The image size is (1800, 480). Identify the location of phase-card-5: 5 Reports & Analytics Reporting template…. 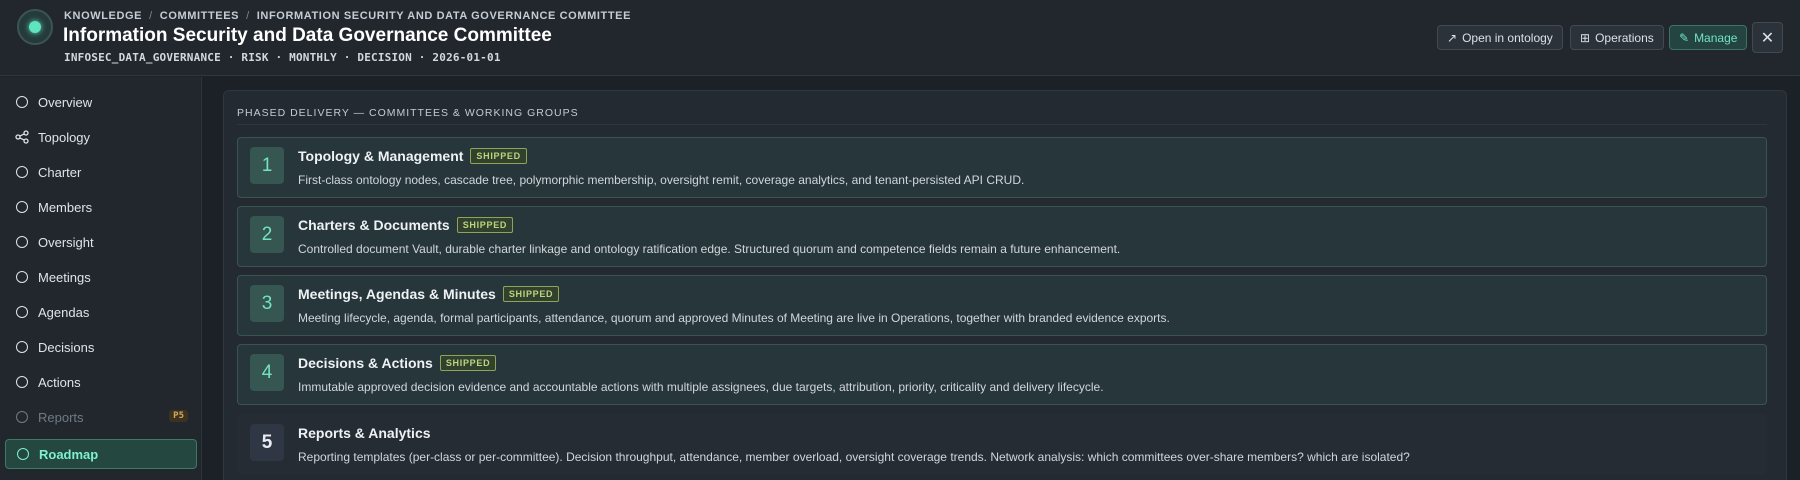
(1002, 444).